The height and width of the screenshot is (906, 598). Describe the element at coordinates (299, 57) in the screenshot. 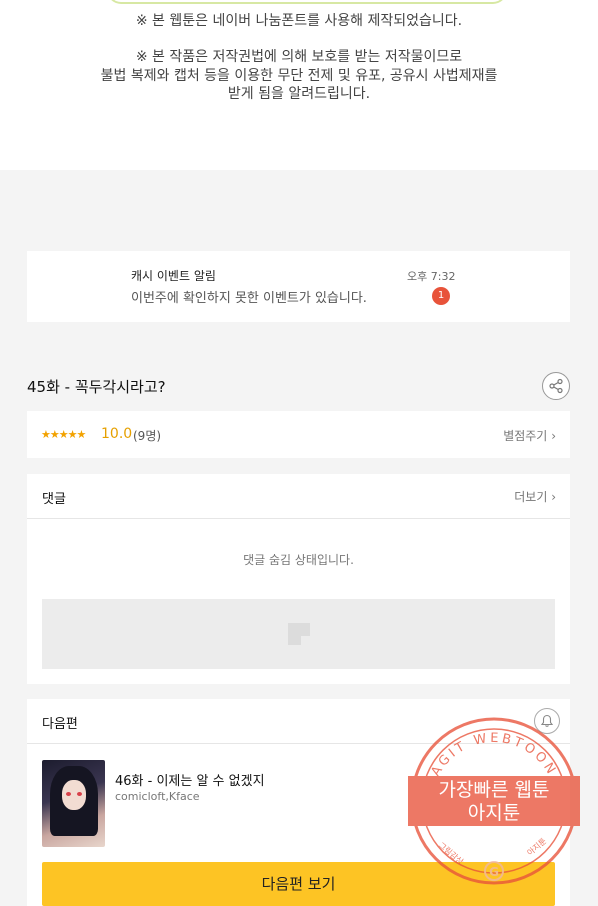

I see `copyright-line-1: ※ 본 작품은 저작권법에 의해 보호를 받는 저작물이므로` at that location.